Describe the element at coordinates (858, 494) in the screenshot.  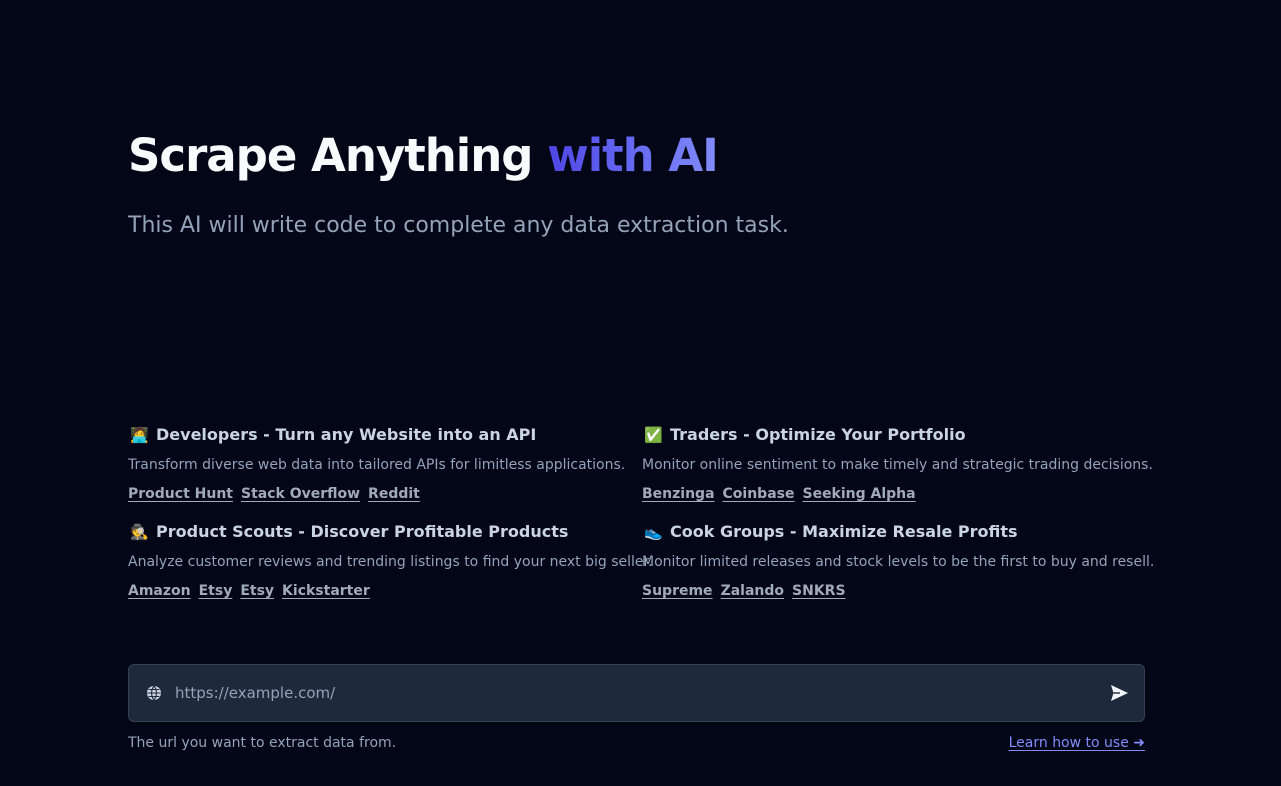
I see `example-link-seeking-alpha: Seeking Alpha` at that location.